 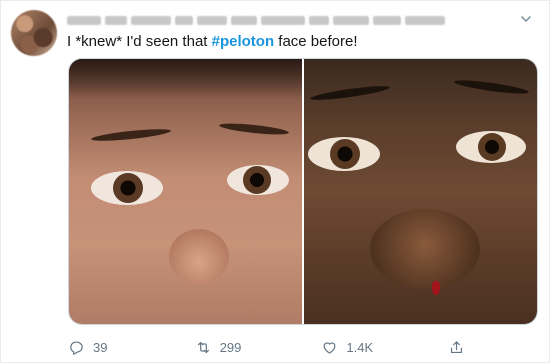 I want to click on like-action: 1.4K, so click(x=384, y=347).